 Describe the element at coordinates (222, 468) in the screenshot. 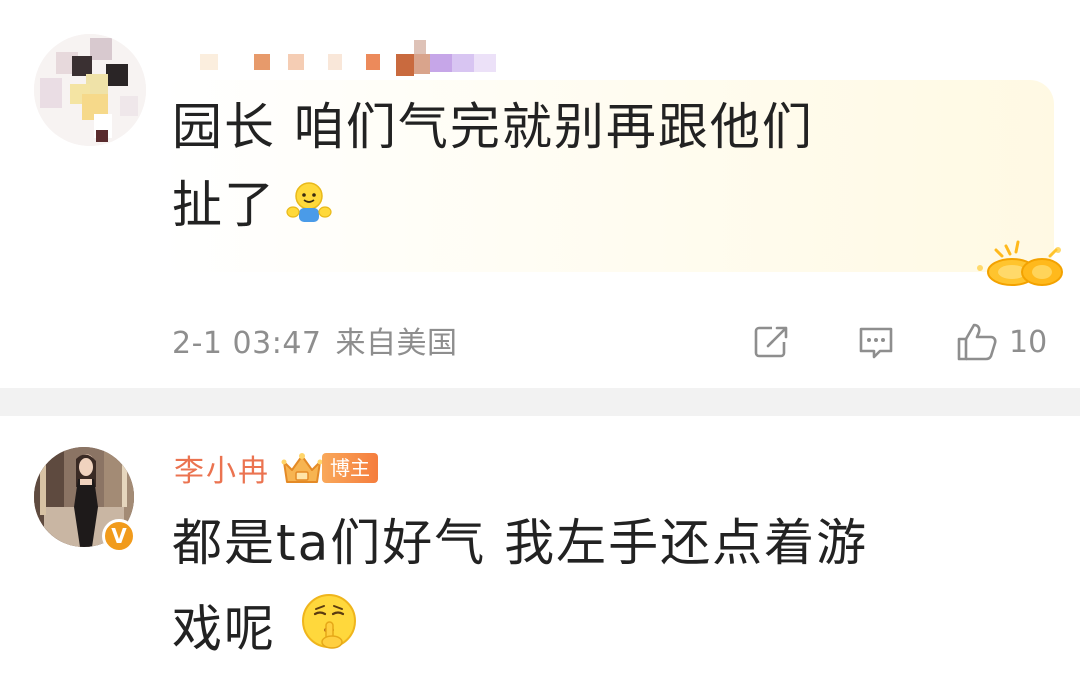

I see `username: 李小冉` at that location.